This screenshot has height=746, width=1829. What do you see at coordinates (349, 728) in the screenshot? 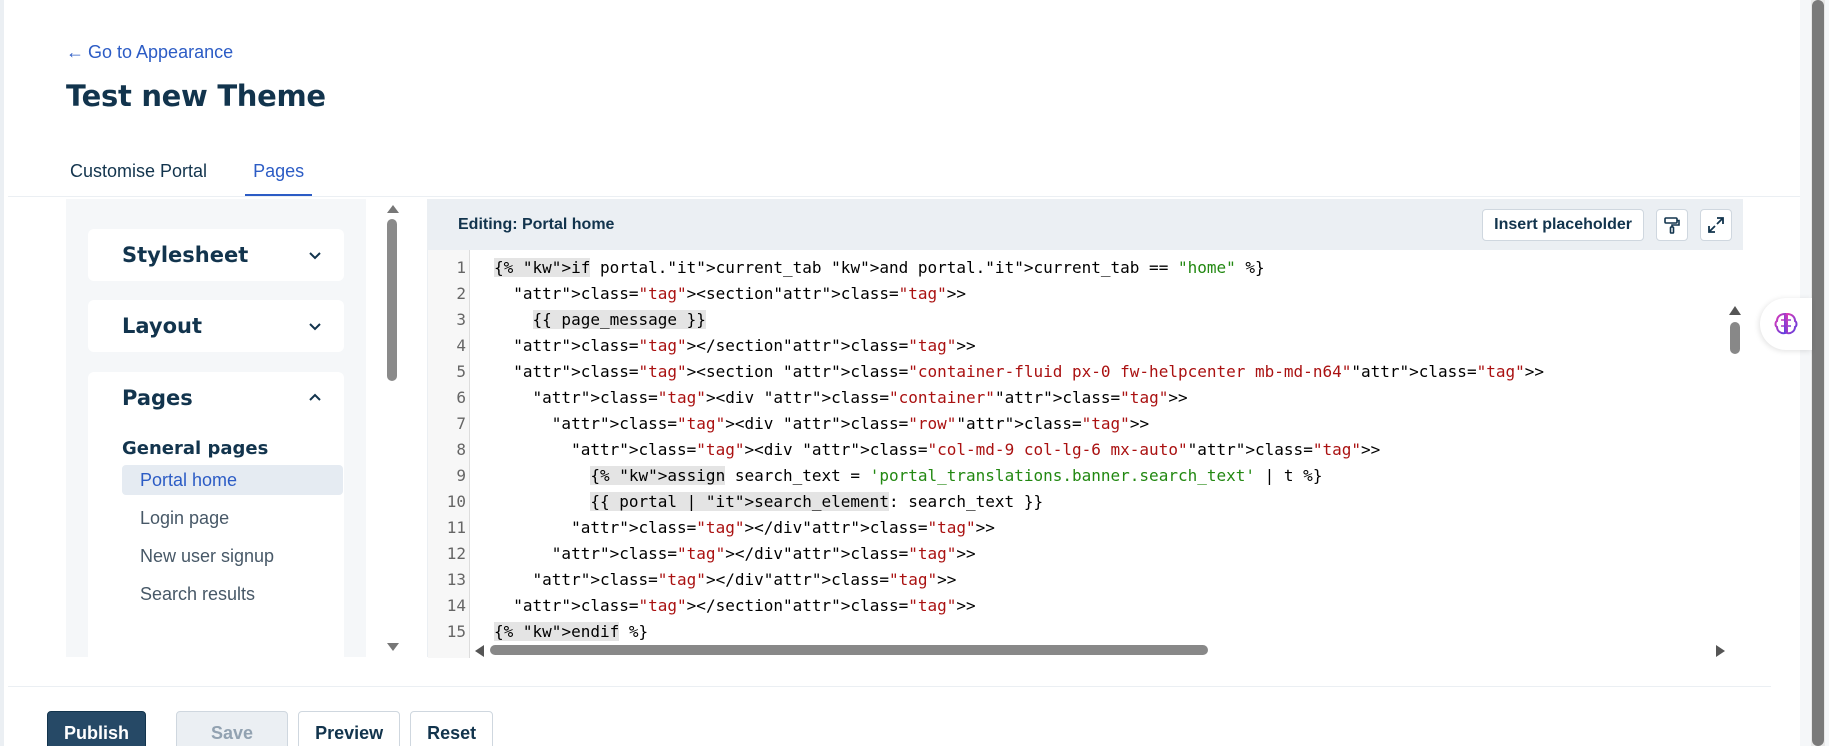
I see `preview-button: Preview` at bounding box center [349, 728].